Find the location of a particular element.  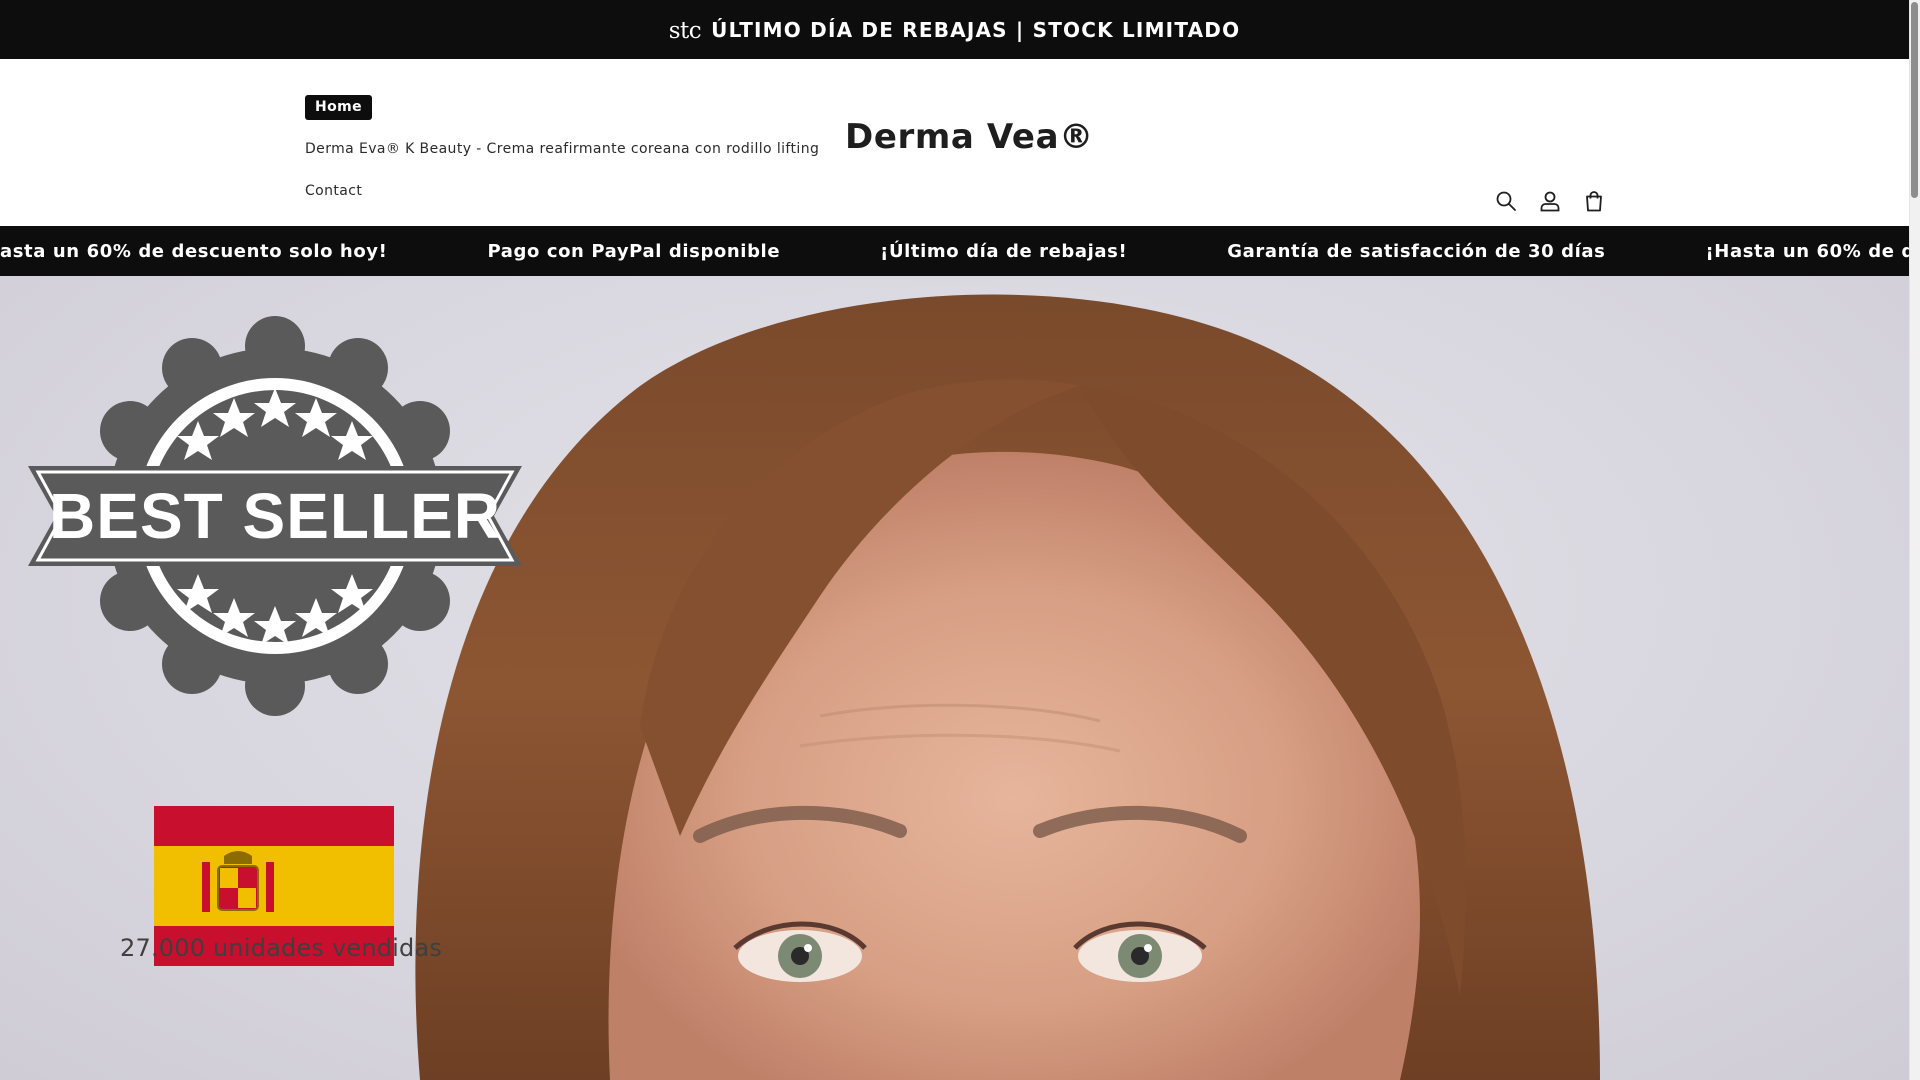

nav-item-label: Home is located at coordinates (339, 107).